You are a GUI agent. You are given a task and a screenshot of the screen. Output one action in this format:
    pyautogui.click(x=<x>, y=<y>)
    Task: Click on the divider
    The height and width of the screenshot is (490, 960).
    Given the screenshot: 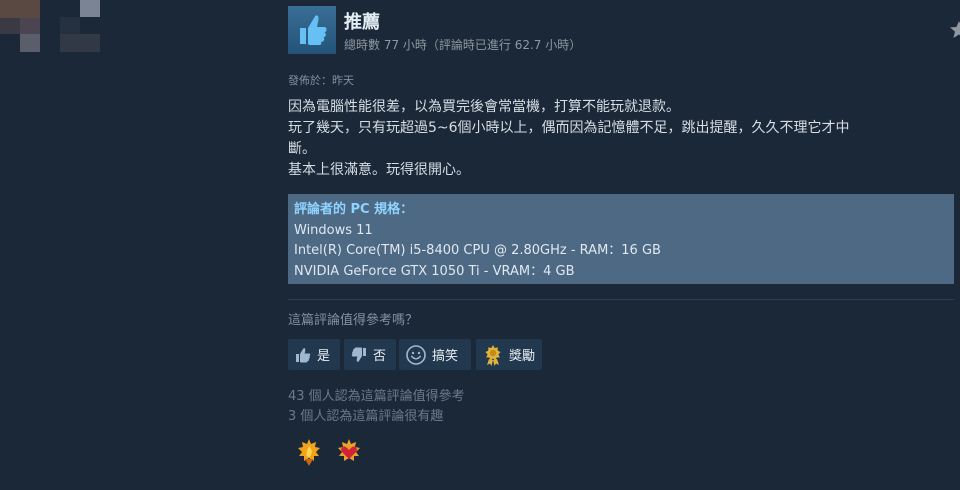 What is the action you would take?
    pyautogui.click(x=621, y=299)
    